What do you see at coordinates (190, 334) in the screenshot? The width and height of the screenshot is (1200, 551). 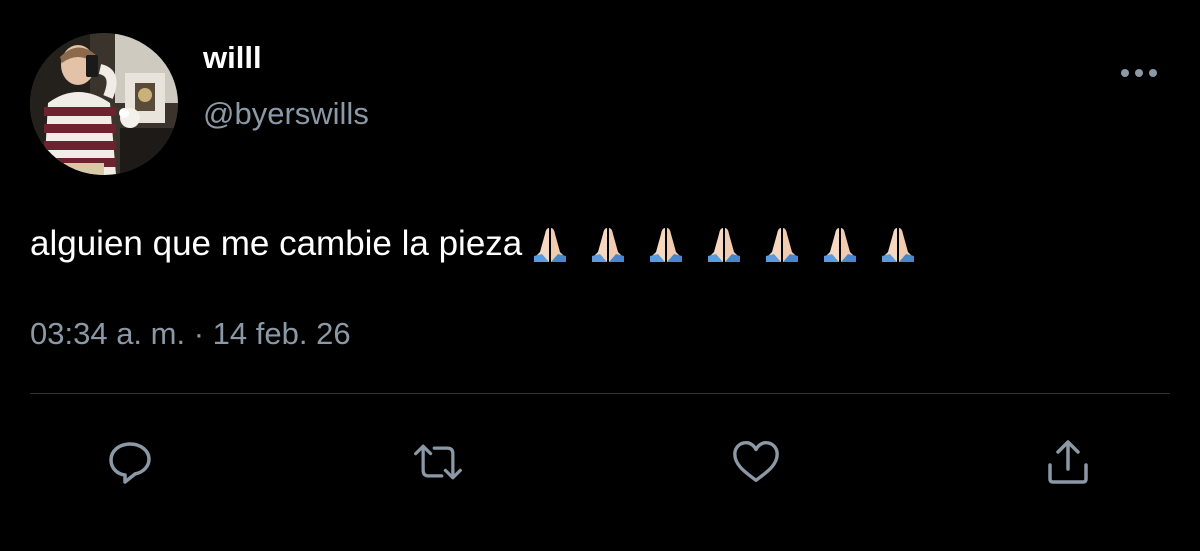 I see `tweet-timestamp: 03:34 a. m. · 14 feb. 26` at bounding box center [190, 334].